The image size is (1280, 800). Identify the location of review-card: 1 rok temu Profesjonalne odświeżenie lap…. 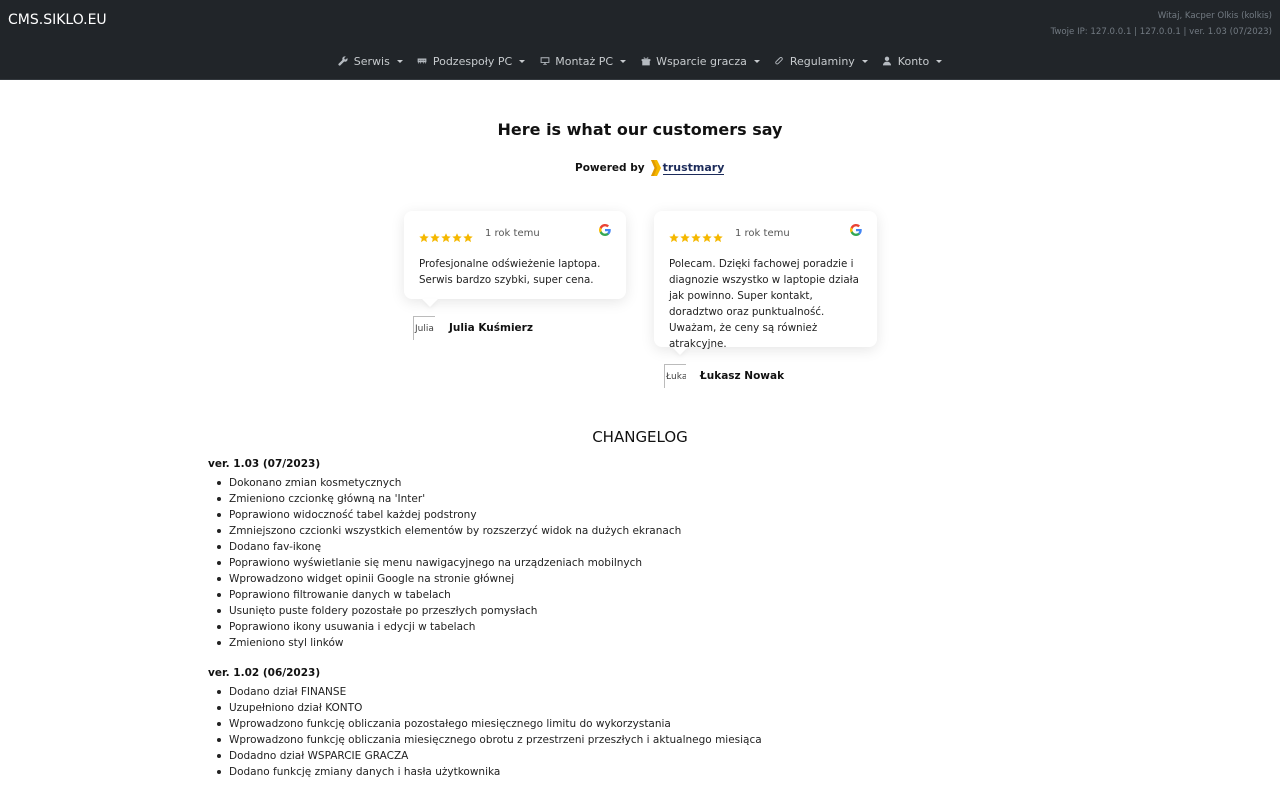
(515, 255).